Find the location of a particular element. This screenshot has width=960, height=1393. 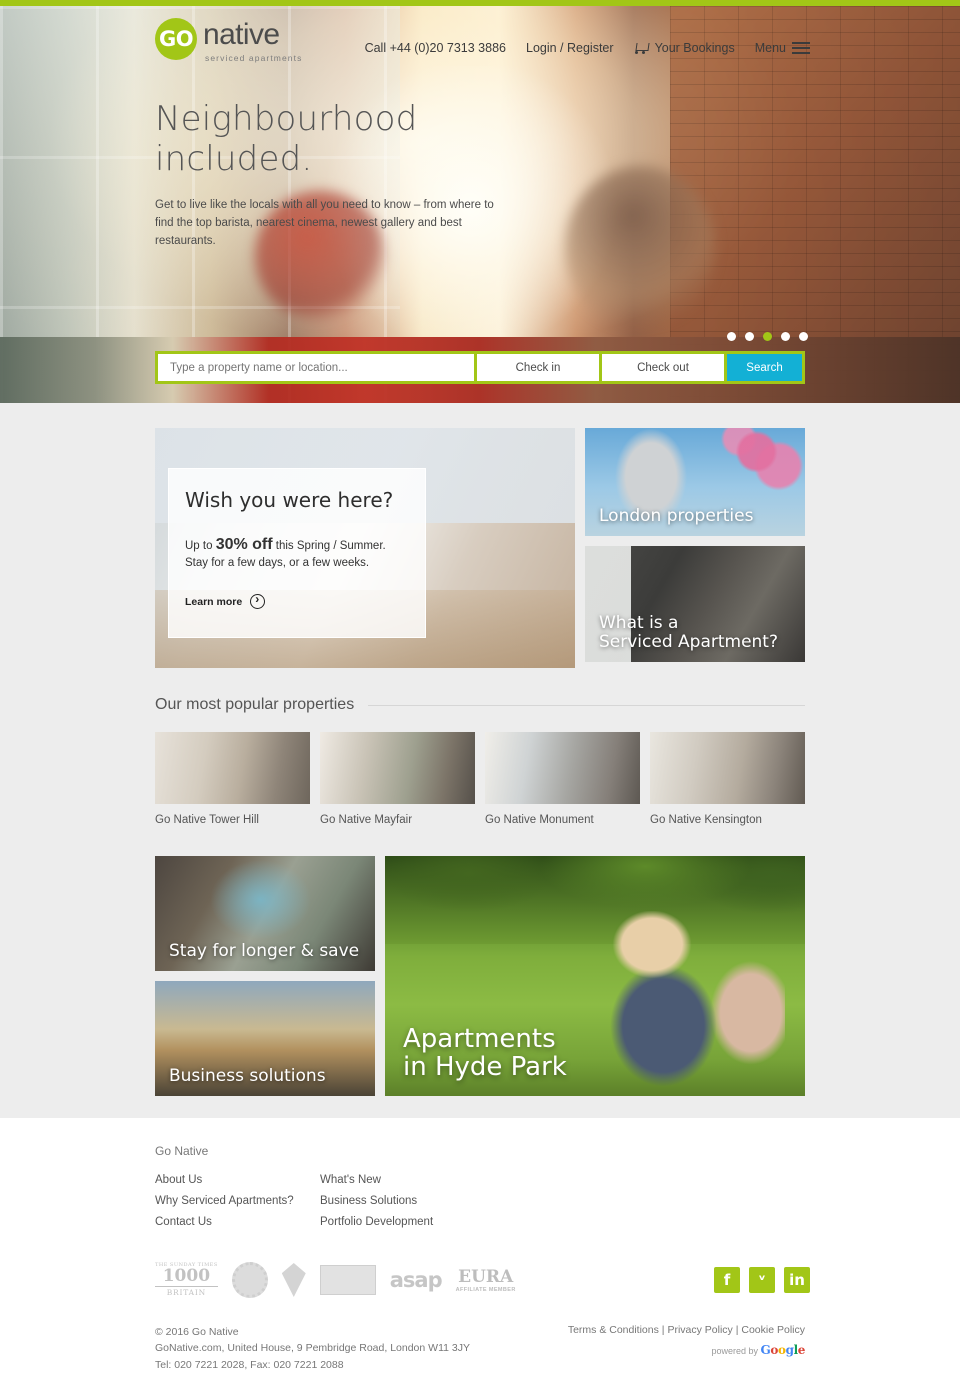

tile-london-properties: London properties is located at coordinates (695, 482).